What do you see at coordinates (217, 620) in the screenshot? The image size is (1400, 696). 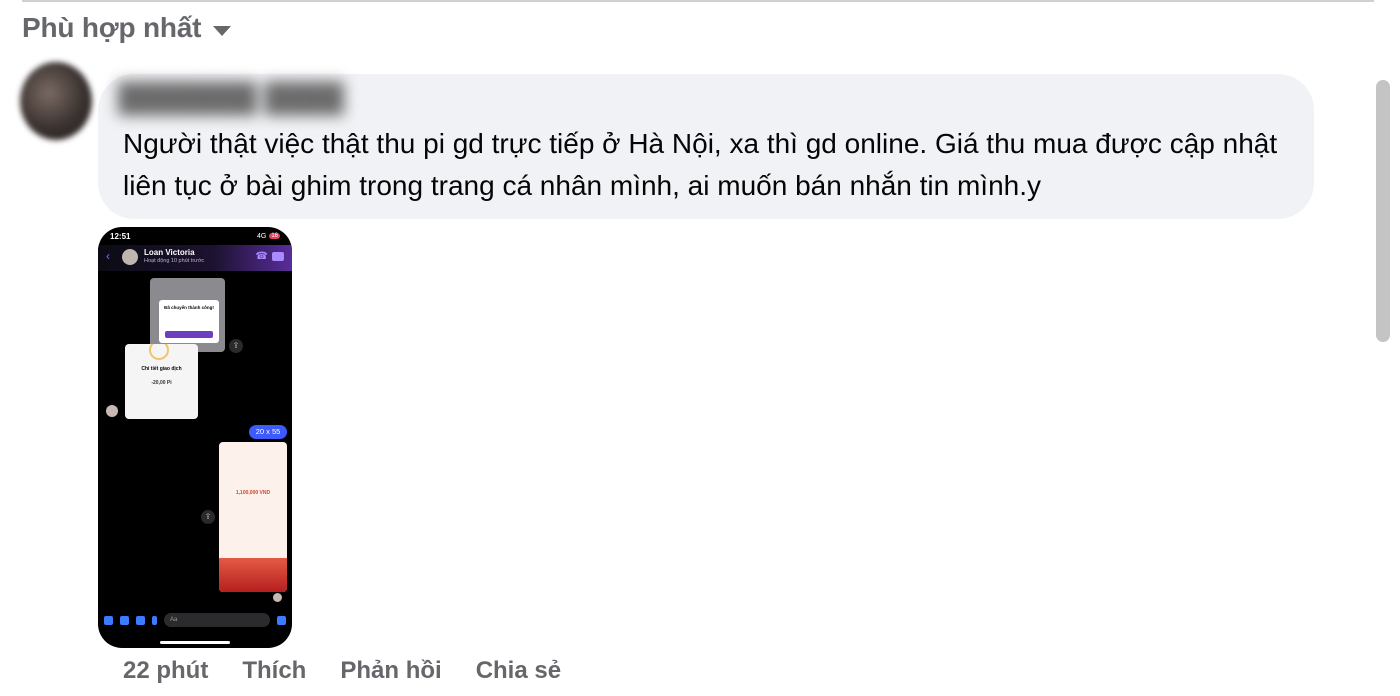 I see `message-input: Aa` at bounding box center [217, 620].